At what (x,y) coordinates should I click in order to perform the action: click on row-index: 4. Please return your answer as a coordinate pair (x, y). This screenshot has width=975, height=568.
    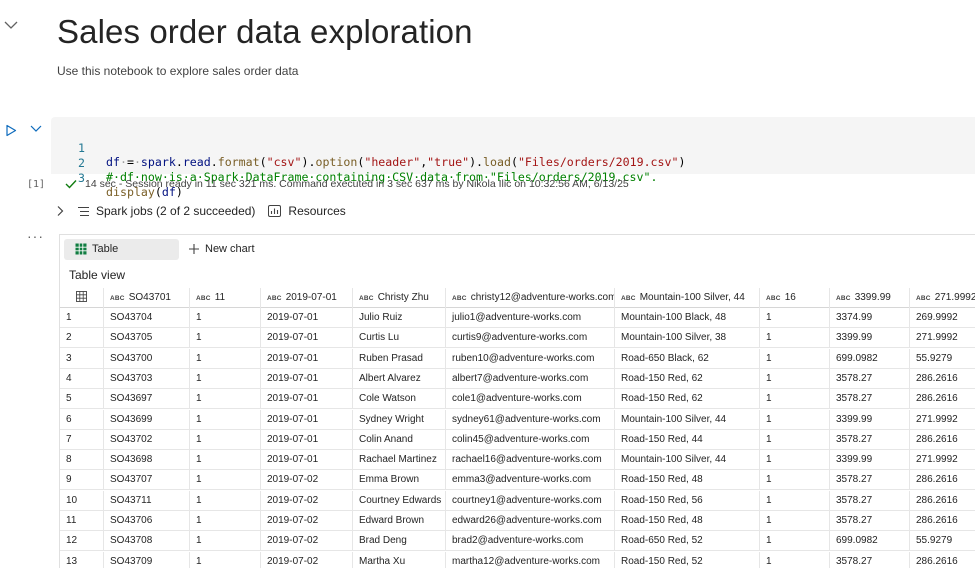
    Looking at the image, I should click on (82, 378).